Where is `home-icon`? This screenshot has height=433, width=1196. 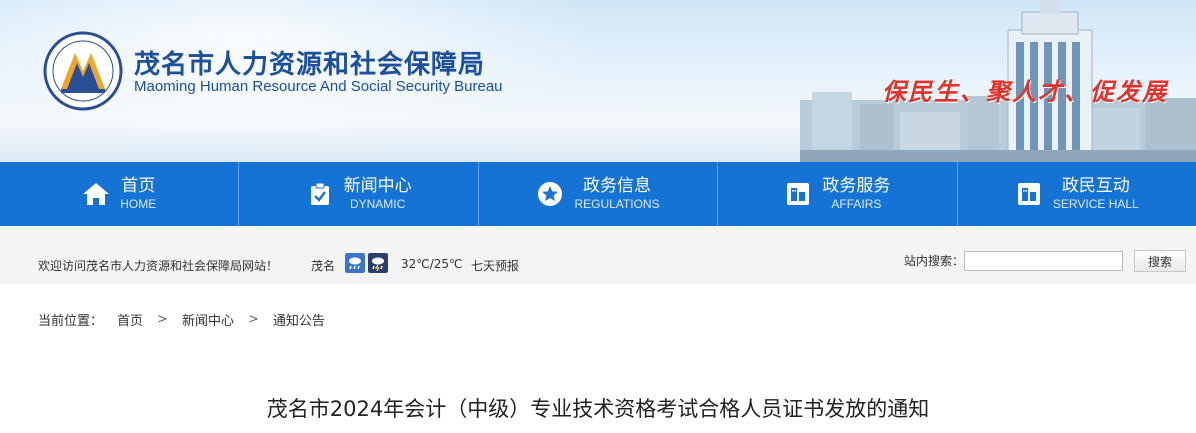
home-icon is located at coordinates (96, 194).